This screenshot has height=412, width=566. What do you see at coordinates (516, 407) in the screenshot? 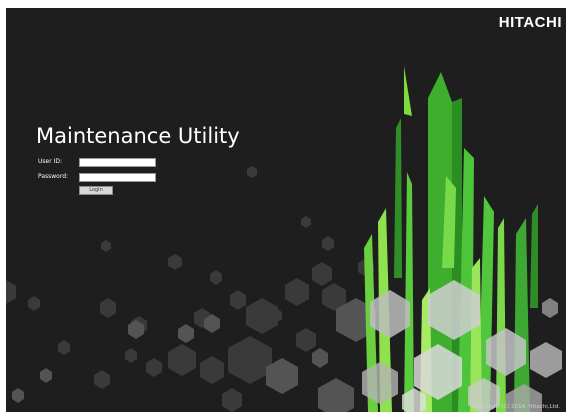
I see `copyright-text: Copyright (C) 2014, Hitachi,Ltd.` at bounding box center [516, 407].